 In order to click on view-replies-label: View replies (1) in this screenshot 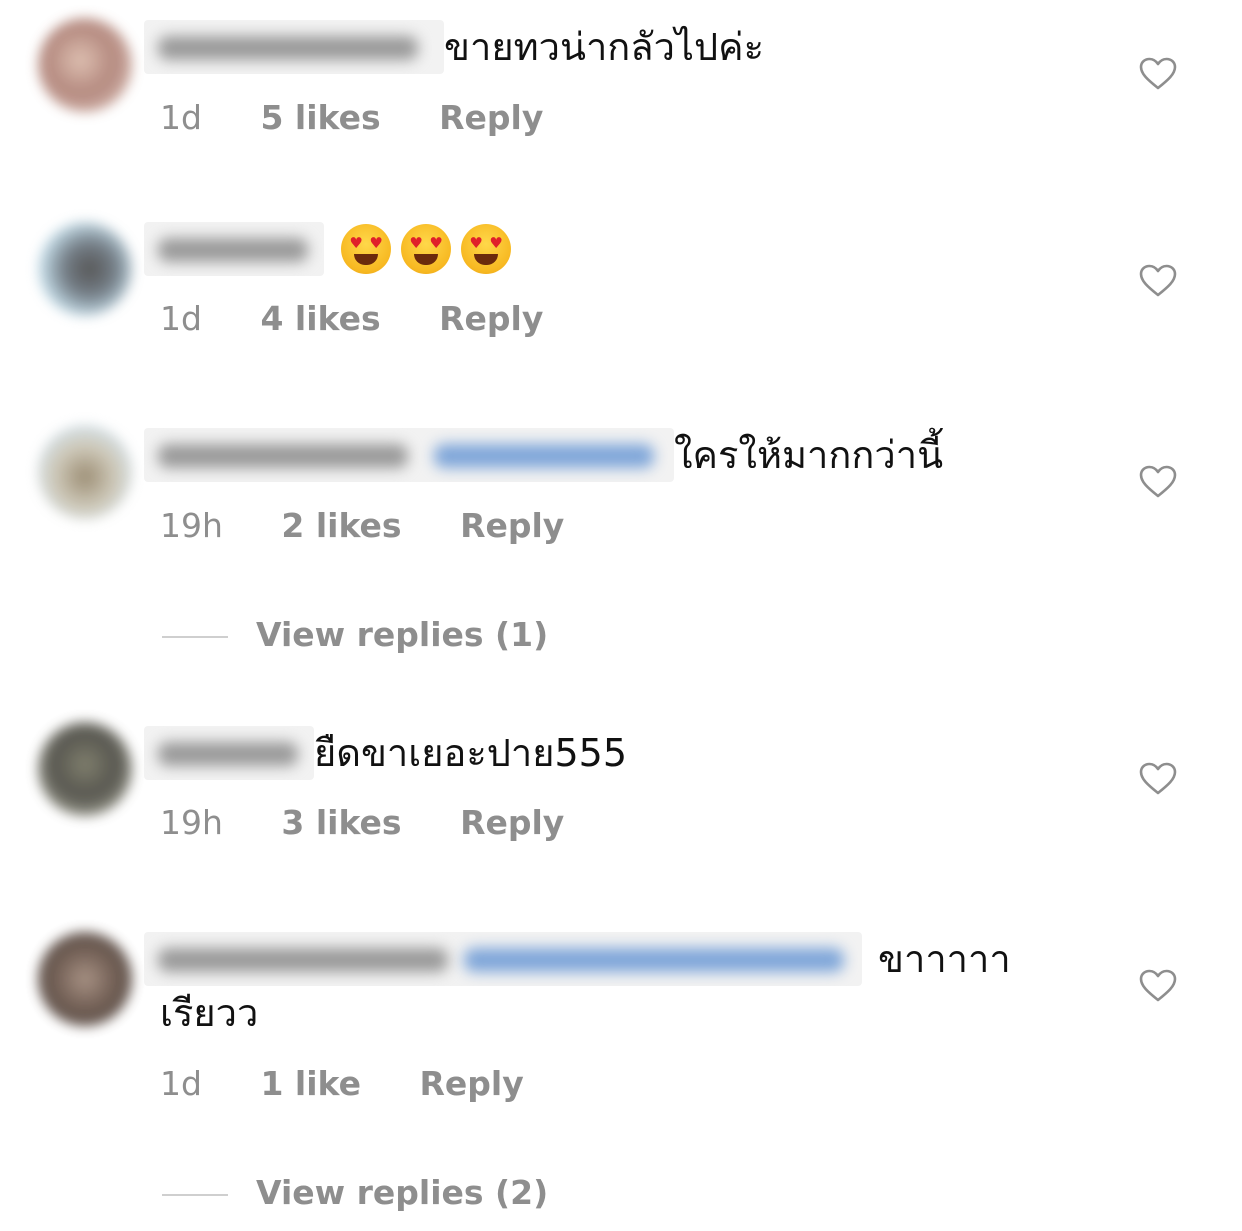, I will do `click(402, 634)`.